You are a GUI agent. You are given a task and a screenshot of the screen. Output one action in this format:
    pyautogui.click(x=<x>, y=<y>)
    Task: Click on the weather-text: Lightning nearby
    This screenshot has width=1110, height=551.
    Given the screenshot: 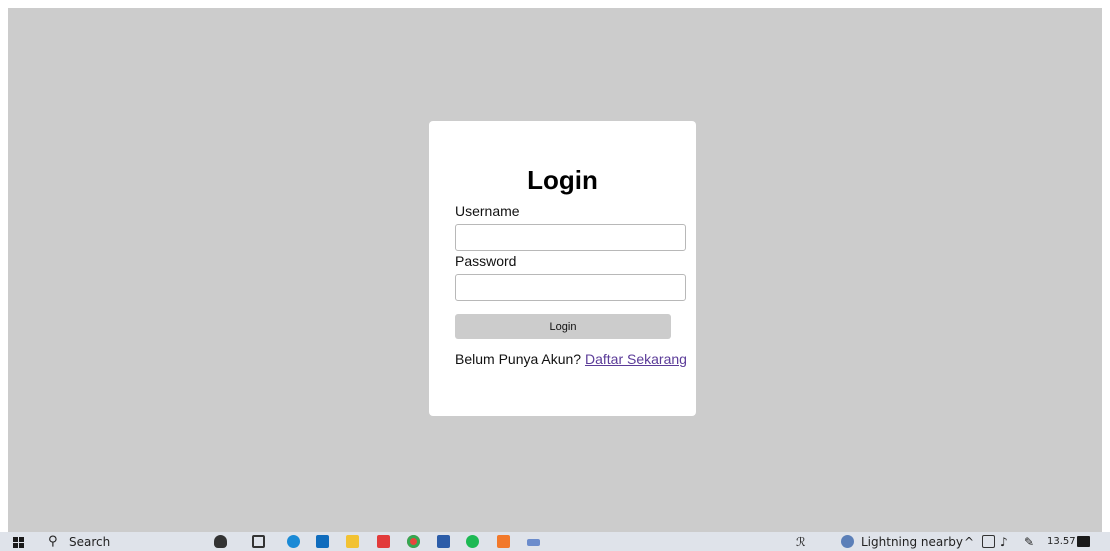 What is the action you would take?
    pyautogui.click(x=912, y=542)
    